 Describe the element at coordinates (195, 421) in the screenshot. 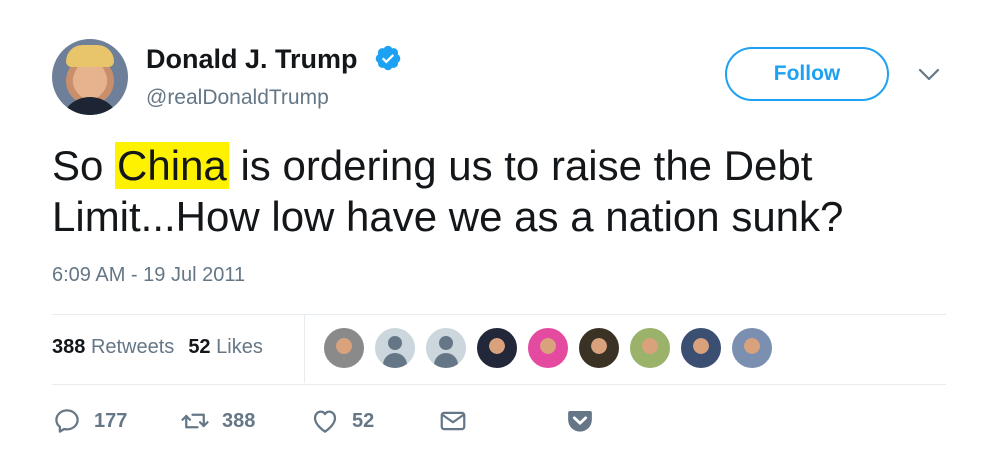

I see `retweet-icon` at that location.